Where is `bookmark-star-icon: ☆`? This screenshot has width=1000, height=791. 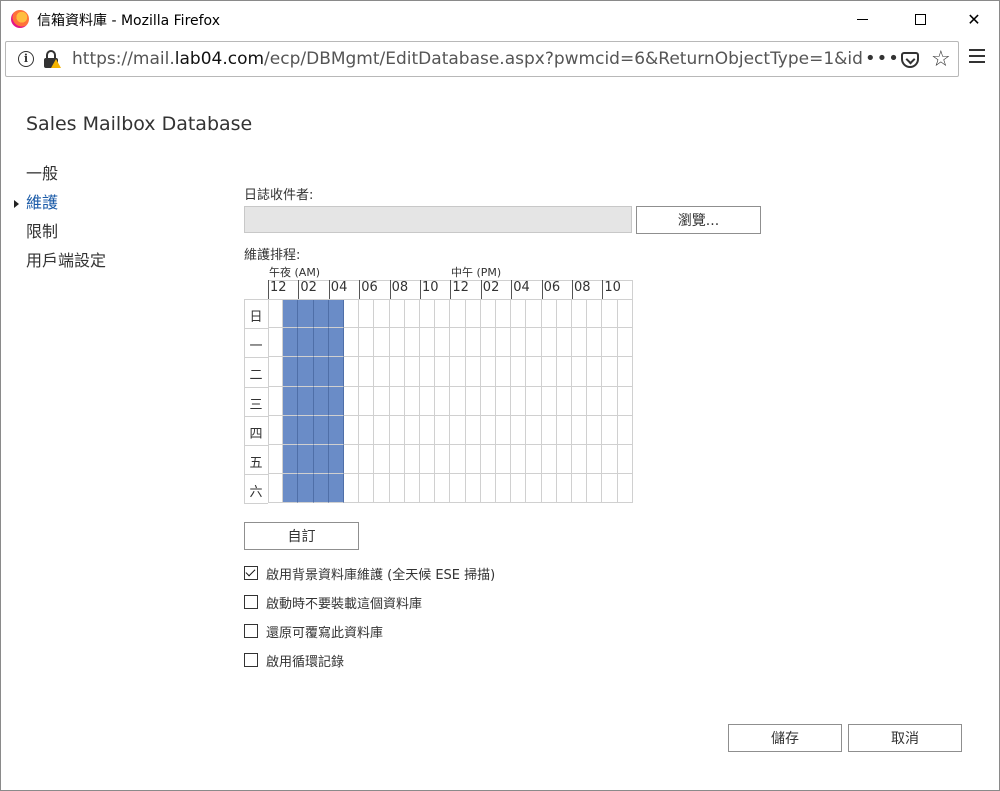 bookmark-star-icon: ☆ is located at coordinates (941, 59).